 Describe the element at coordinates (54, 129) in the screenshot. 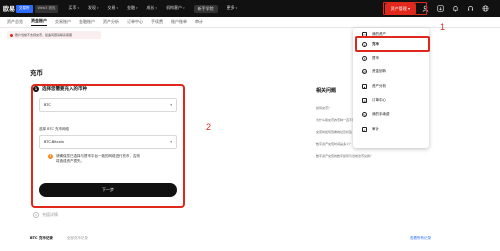

I see `network-label: 选择 BTC 充币网络` at that location.